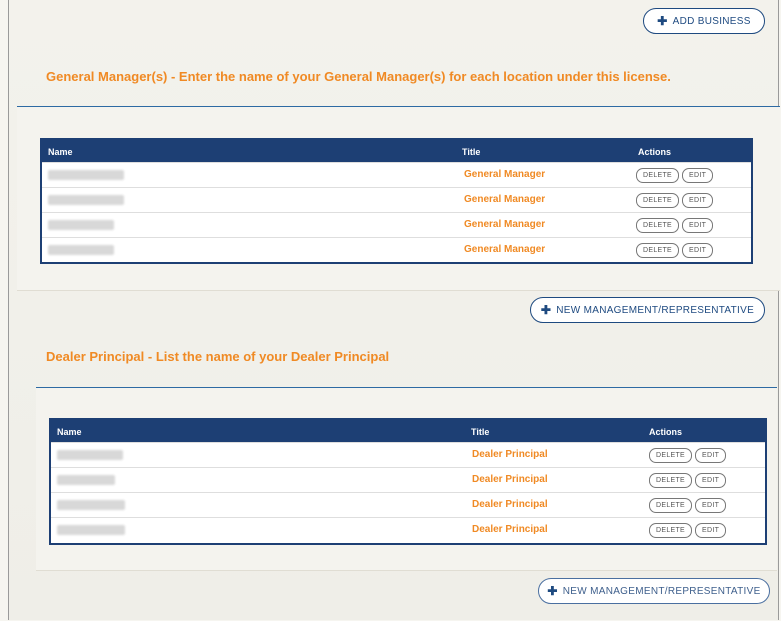 The height and width of the screenshot is (621, 781). Describe the element at coordinates (655, 152) in the screenshot. I see `gm-col-actions: Actions` at that location.